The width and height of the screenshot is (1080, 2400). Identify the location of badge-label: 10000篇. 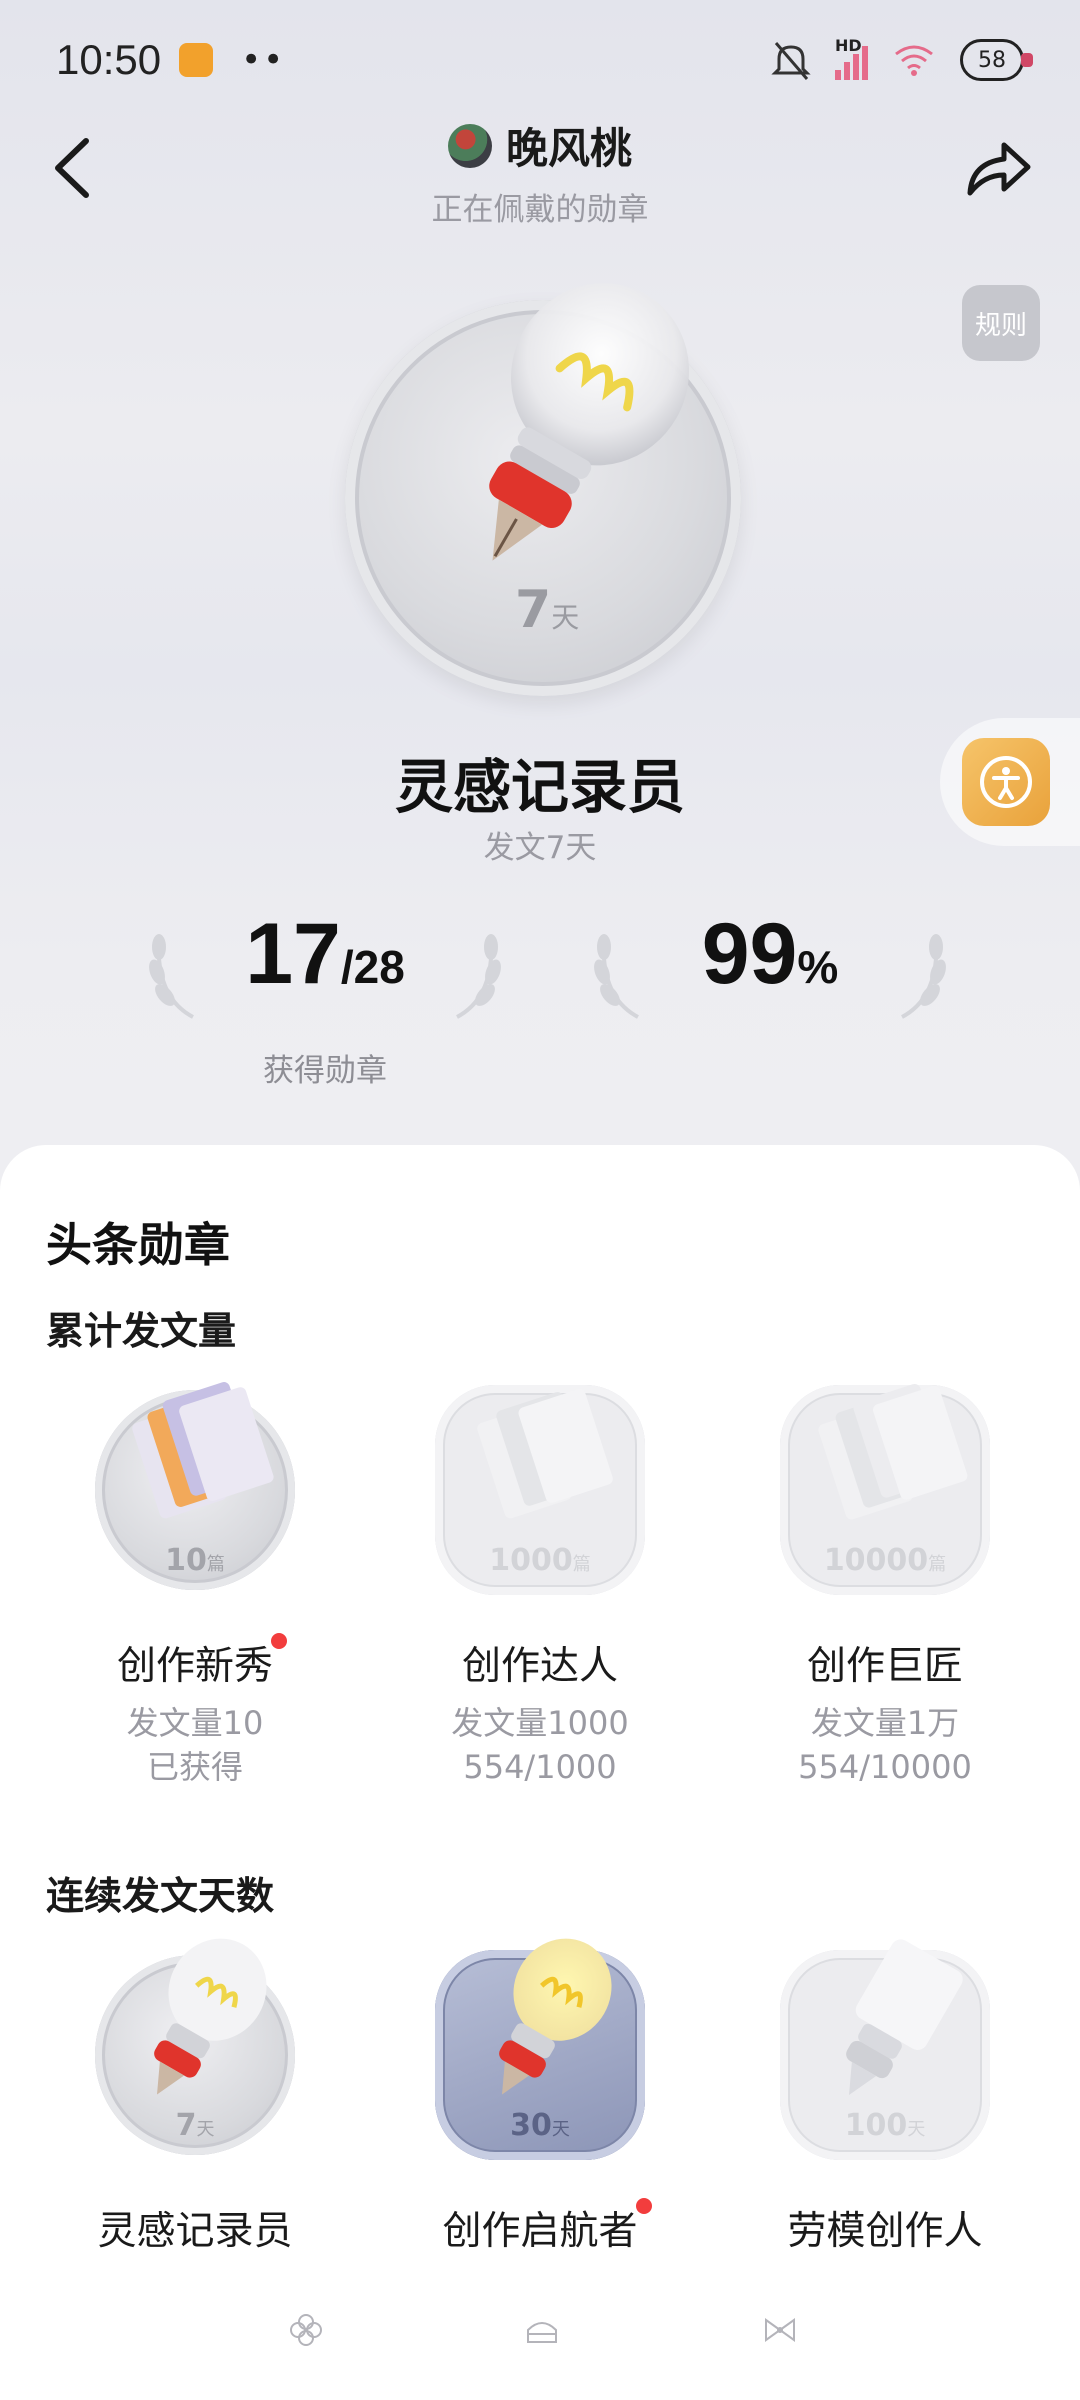
(885, 1560).